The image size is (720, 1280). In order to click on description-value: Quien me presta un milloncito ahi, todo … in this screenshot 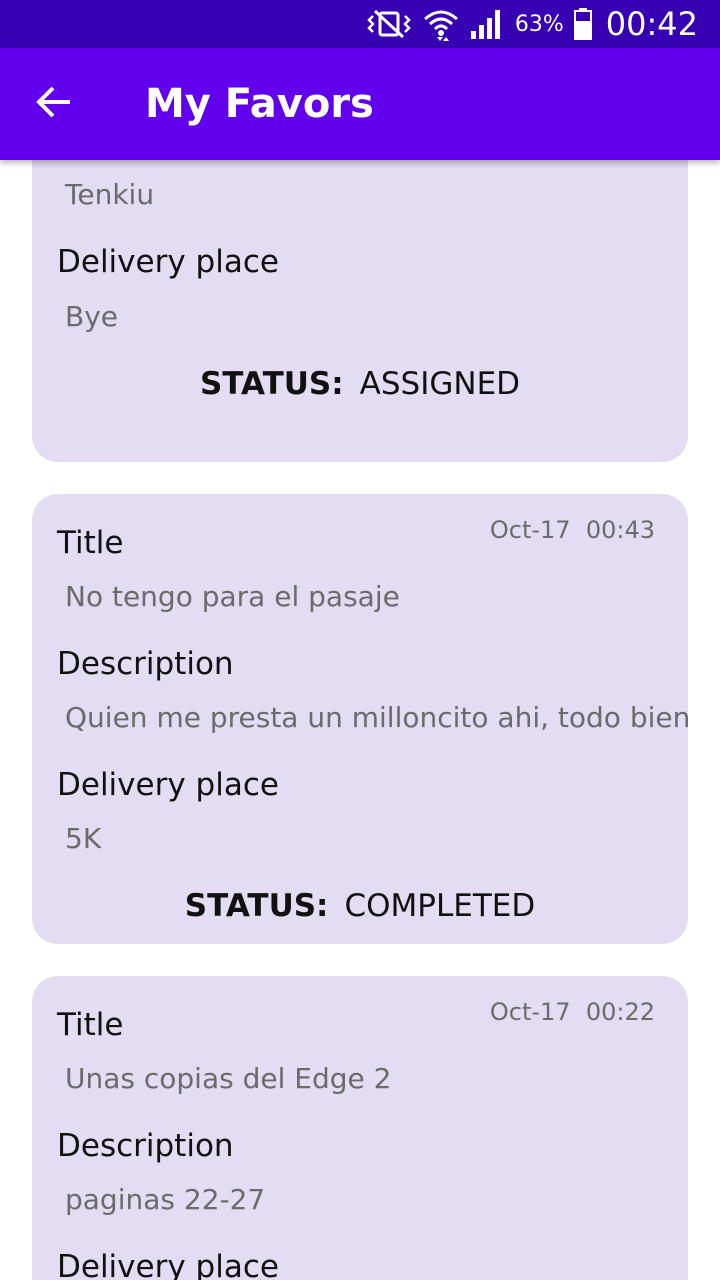, I will do `click(376, 717)`.